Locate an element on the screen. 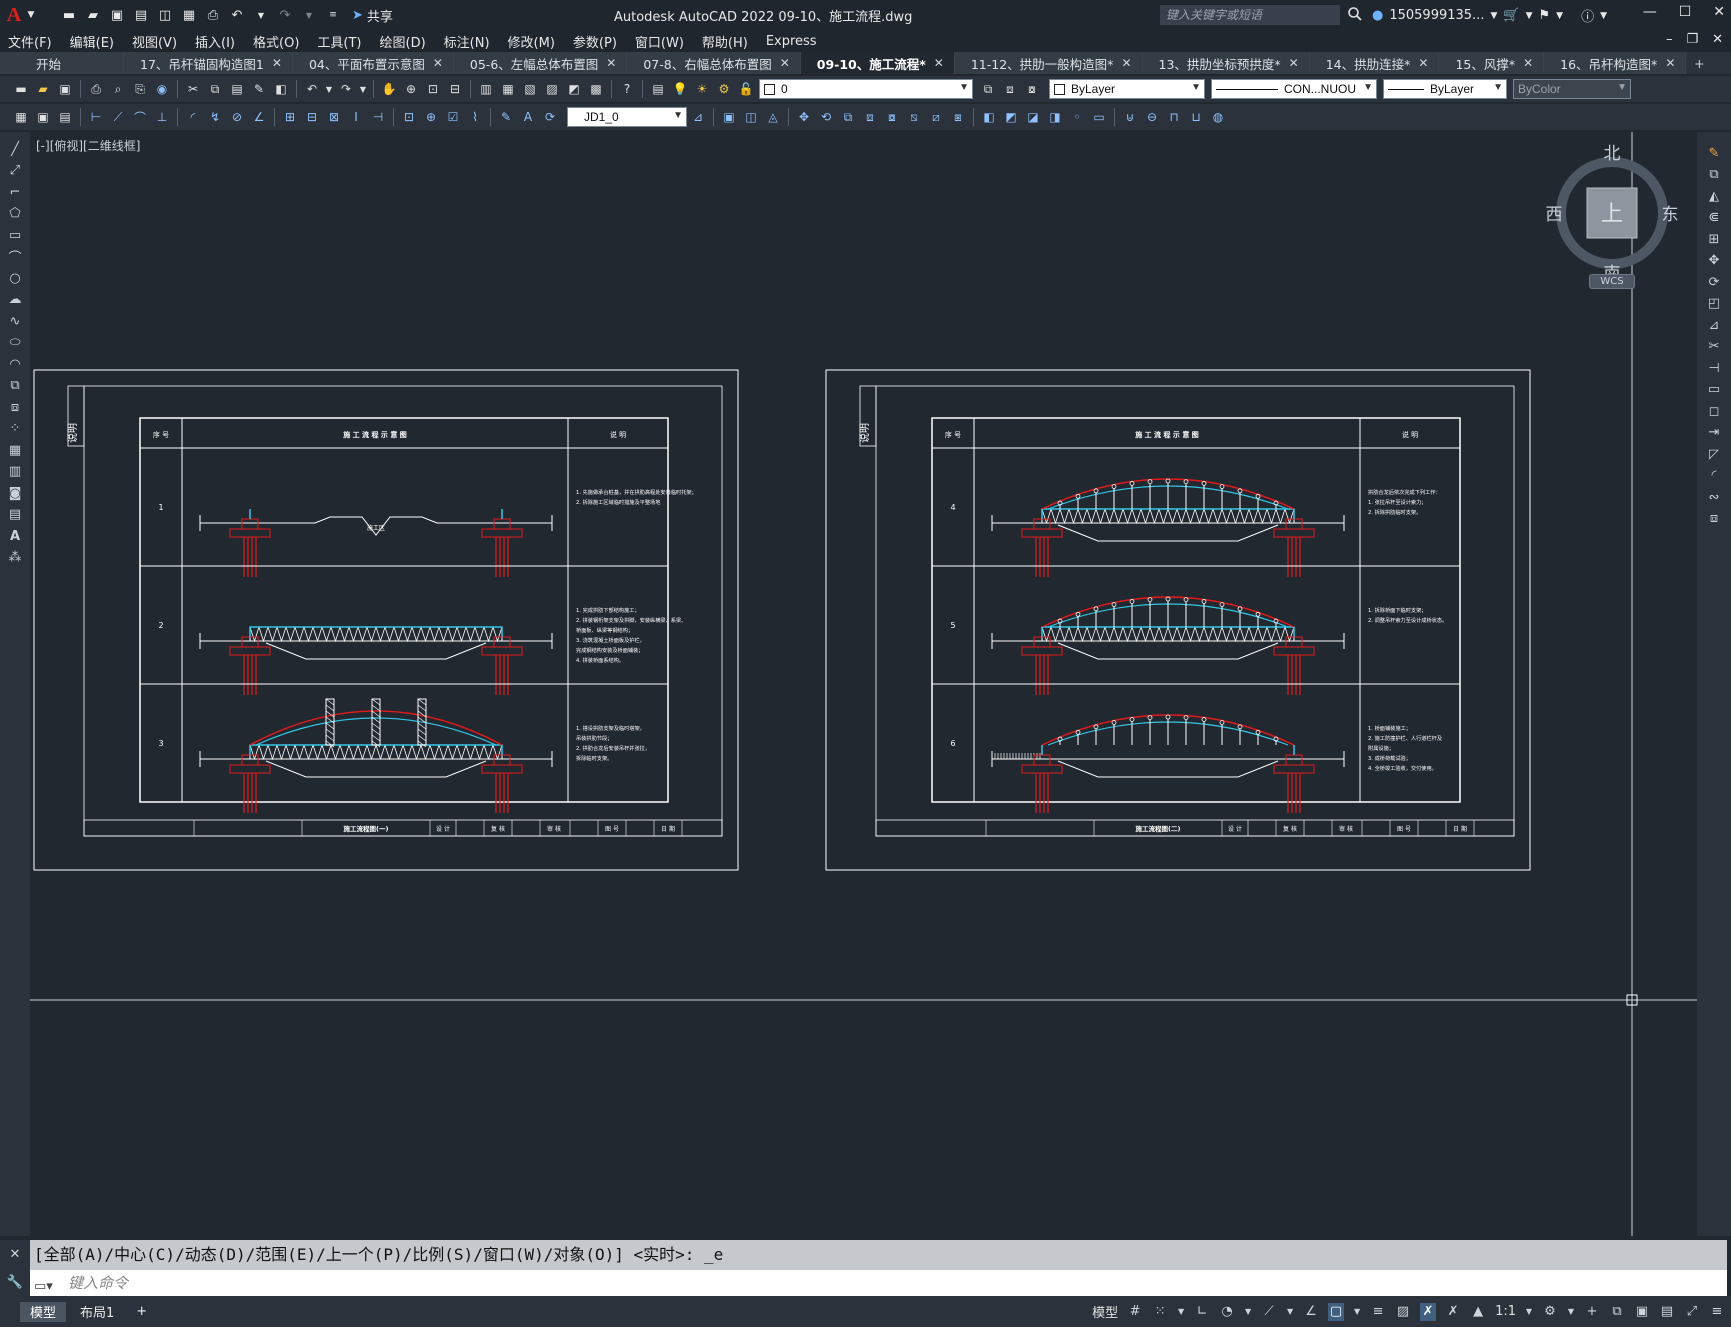  ellipse-icon: ⬭ is located at coordinates (15, 343).